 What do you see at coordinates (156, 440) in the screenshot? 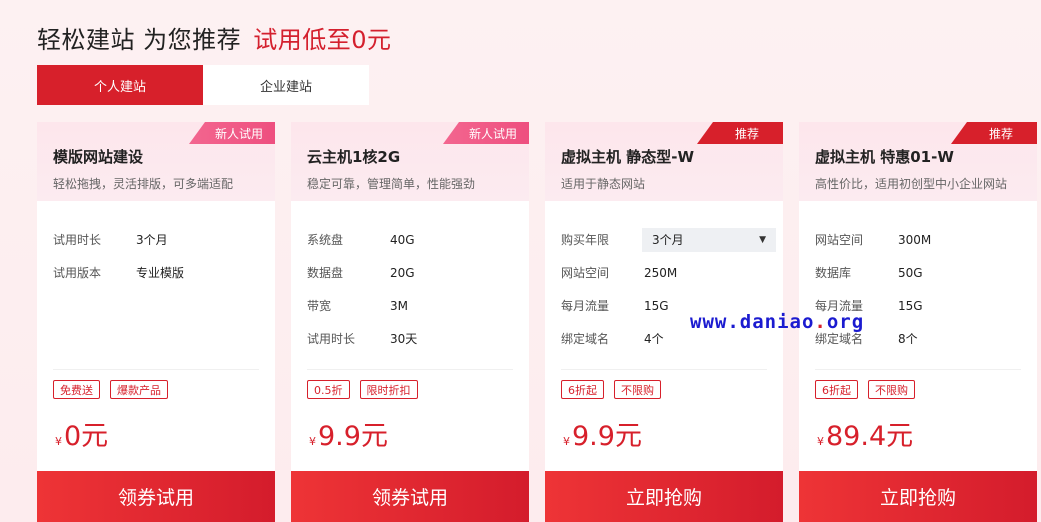
I see `price: ¥ 0元` at bounding box center [156, 440].